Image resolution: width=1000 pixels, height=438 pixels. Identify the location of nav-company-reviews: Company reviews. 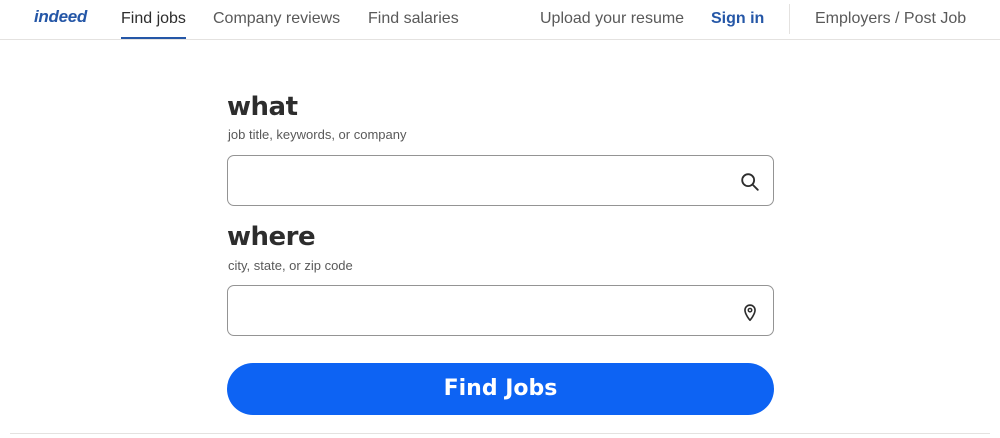
(276, 19).